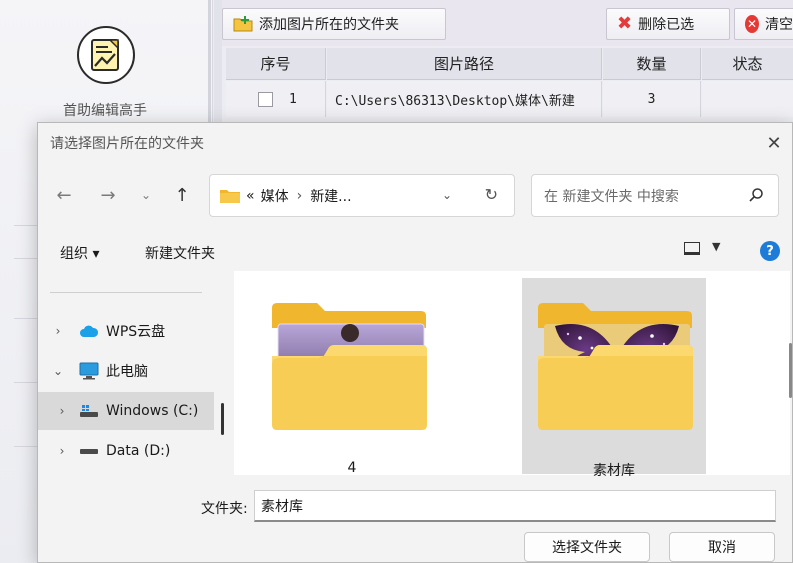 The width and height of the screenshot is (793, 563). I want to click on tree-item-windows-c: › Windows (C:), so click(126, 411).